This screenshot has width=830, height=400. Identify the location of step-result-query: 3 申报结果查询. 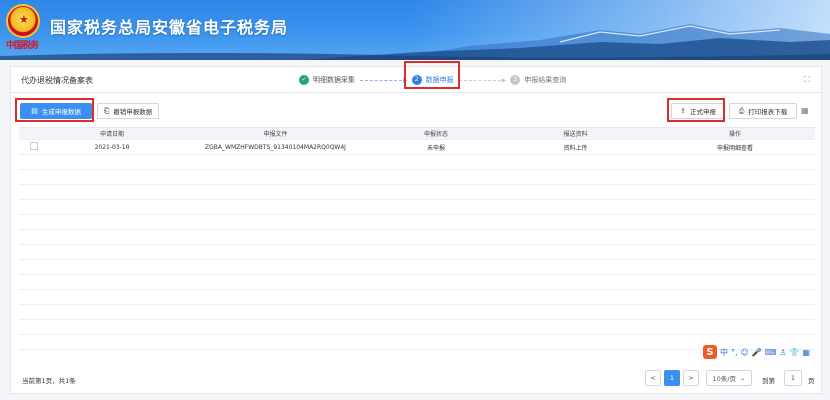
(538, 80).